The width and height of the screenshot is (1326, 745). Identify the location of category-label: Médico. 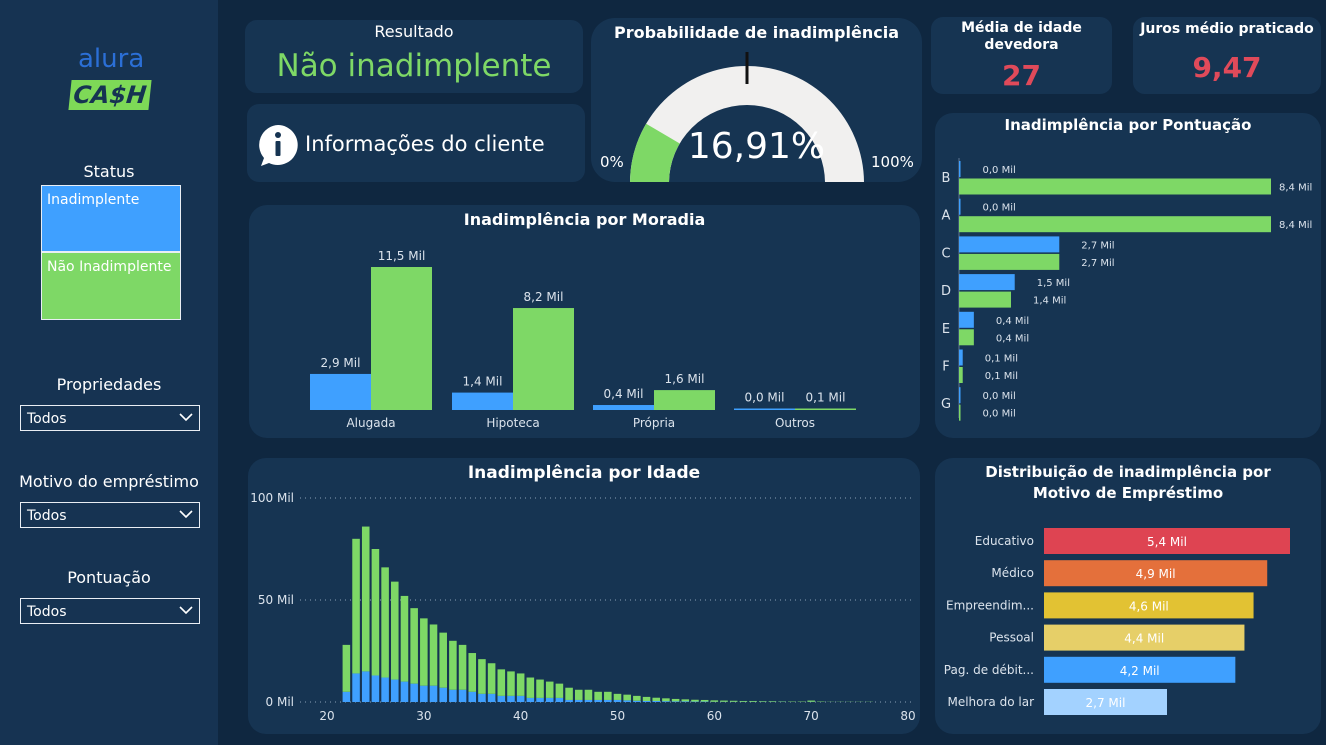
(1012, 573).